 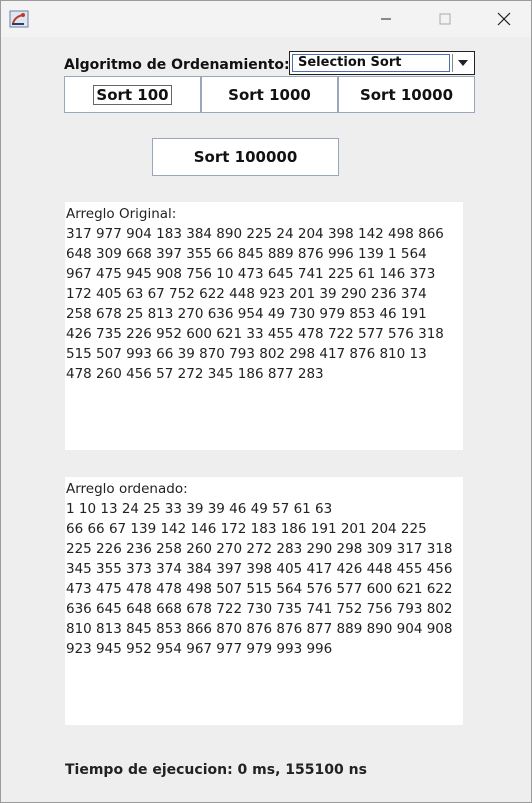 I want to click on maximize-button, so click(x=445, y=19).